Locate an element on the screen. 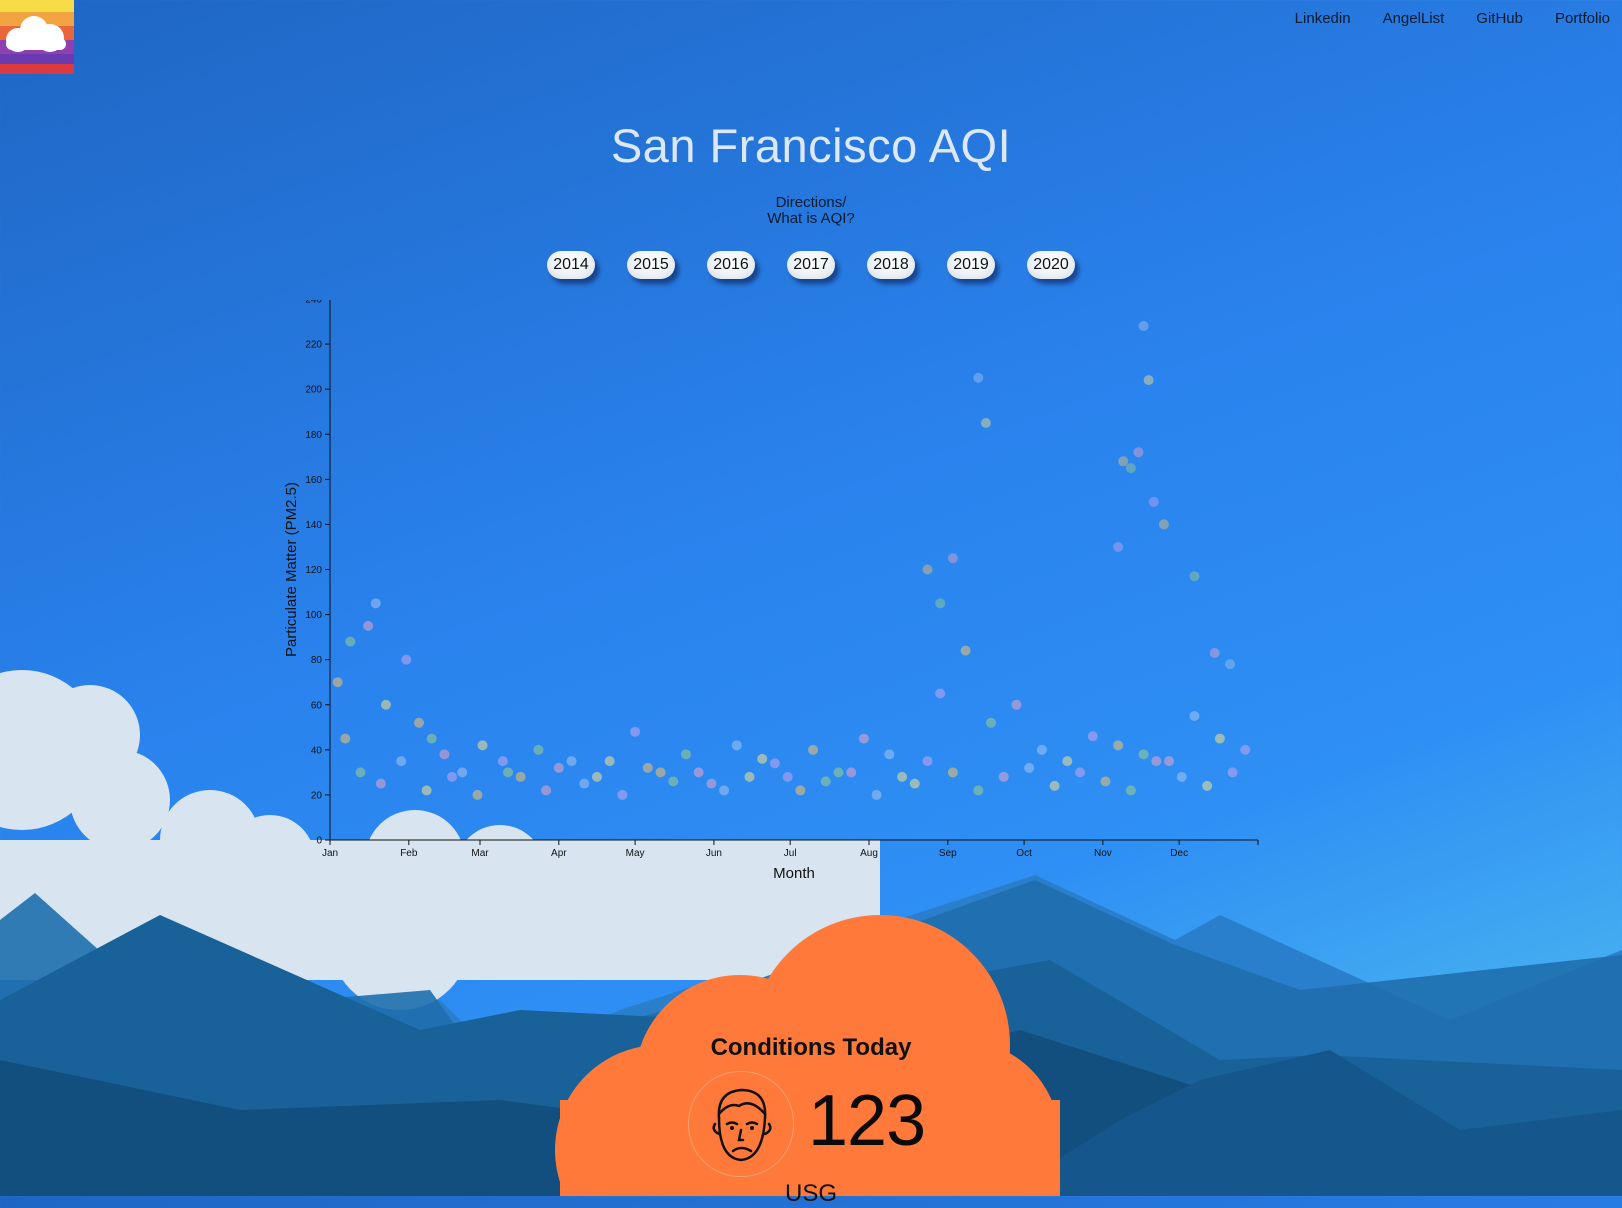  sad-face-icon is located at coordinates (741, 1124).